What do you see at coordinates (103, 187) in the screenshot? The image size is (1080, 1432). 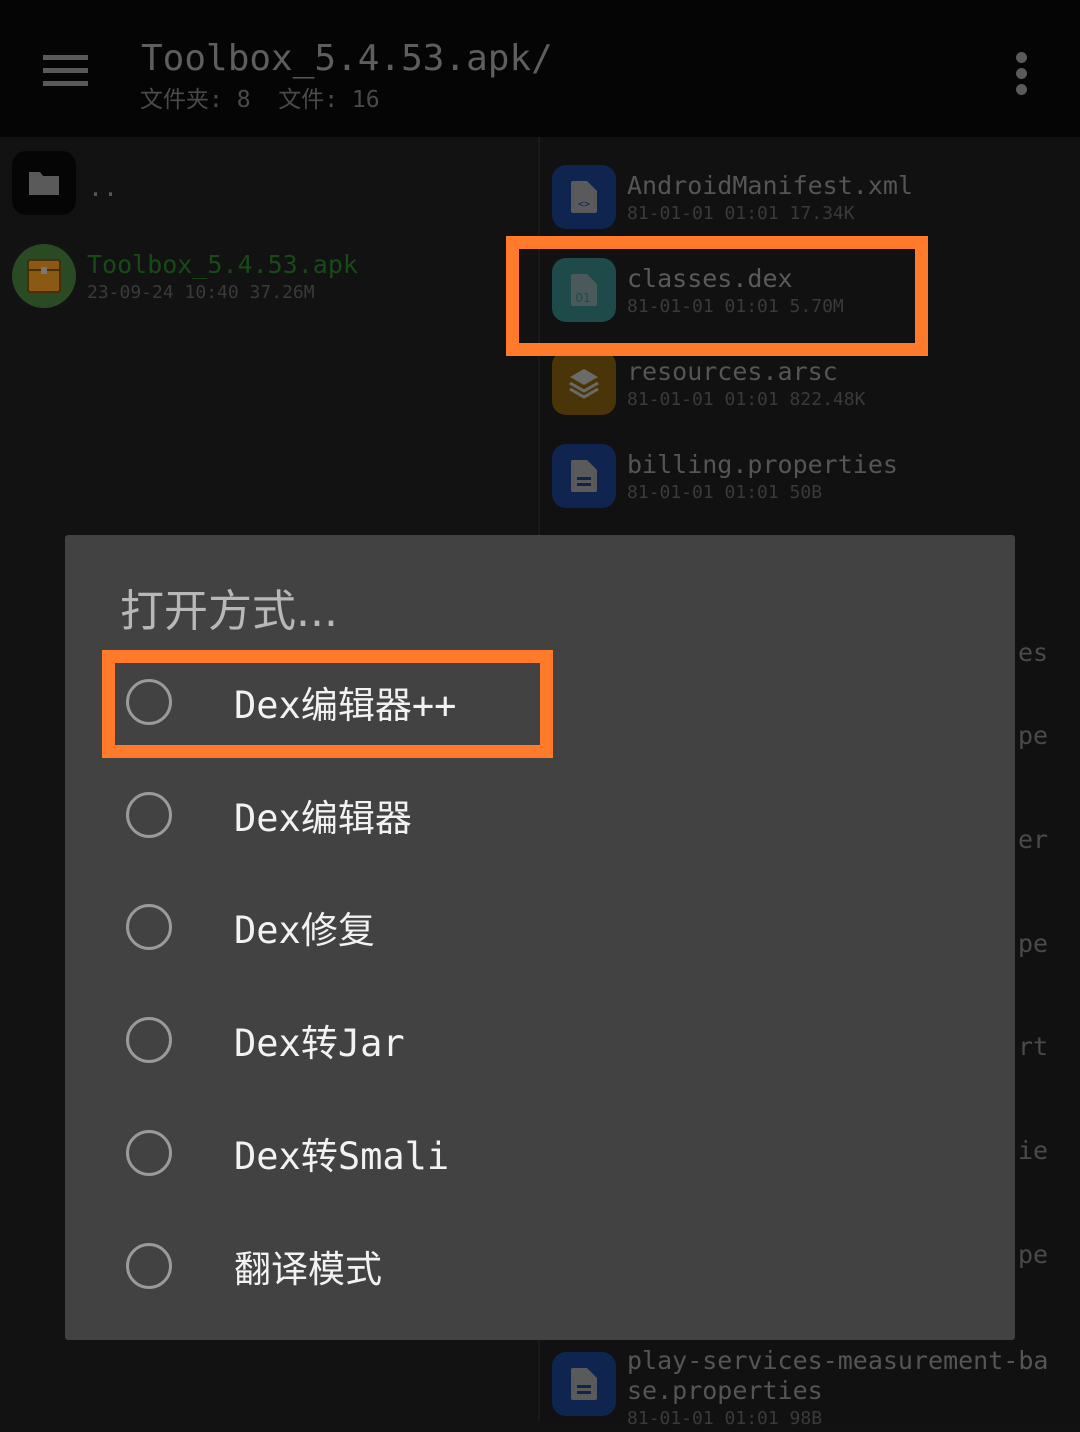 I see `parent-label: ..` at bounding box center [103, 187].